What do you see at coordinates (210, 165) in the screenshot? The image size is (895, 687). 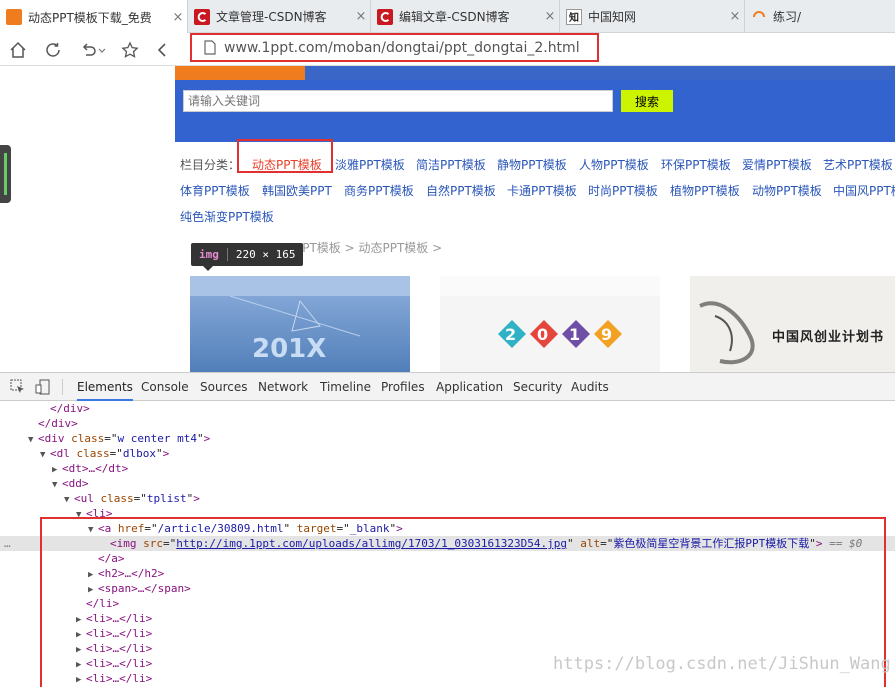 I see `category-label: 栏目分类：` at bounding box center [210, 165].